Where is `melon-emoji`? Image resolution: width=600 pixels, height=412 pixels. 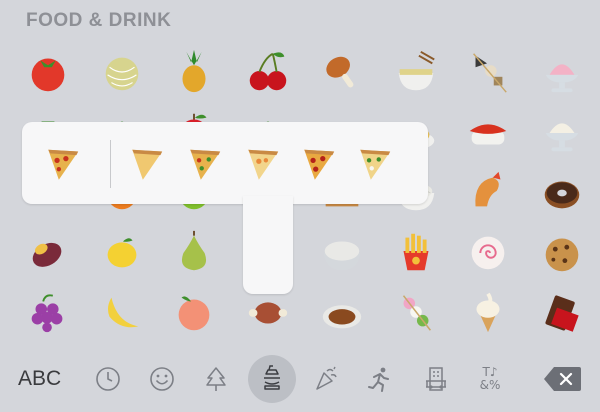 melon-emoji is located at coordinates (122, 72).